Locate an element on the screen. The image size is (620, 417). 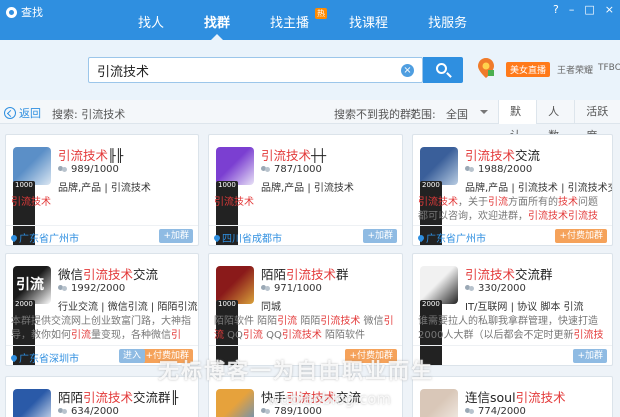
enter-button: 进入 is located at coordinates (131, 356).